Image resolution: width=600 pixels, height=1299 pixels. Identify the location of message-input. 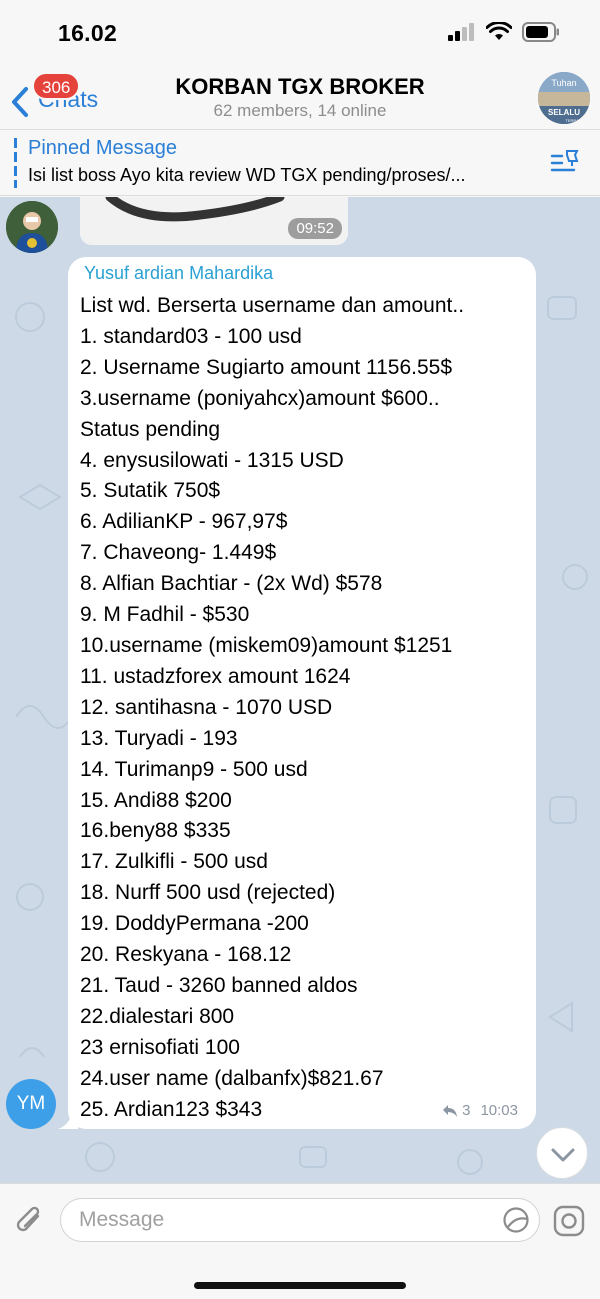
(300, 1220).